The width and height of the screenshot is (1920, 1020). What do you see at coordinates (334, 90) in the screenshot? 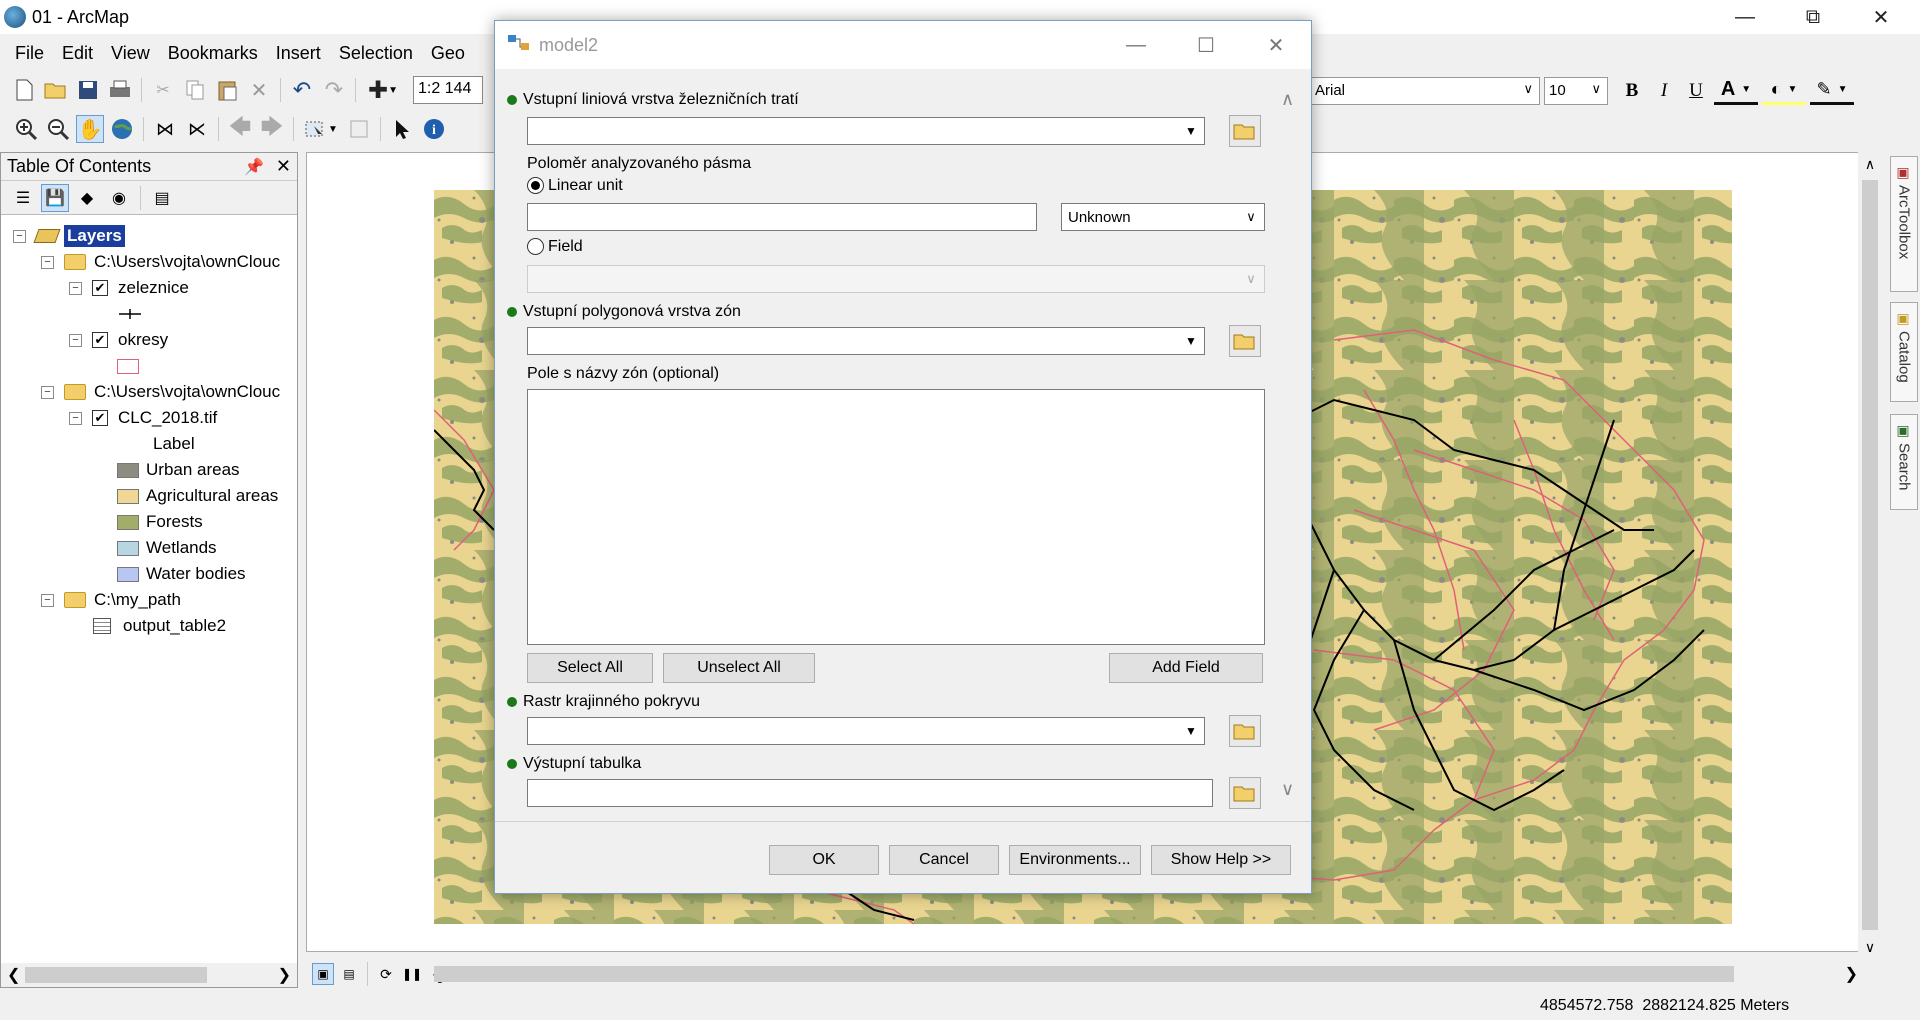
I see `redo-icon: ↷` at bounding box center [334, 90].